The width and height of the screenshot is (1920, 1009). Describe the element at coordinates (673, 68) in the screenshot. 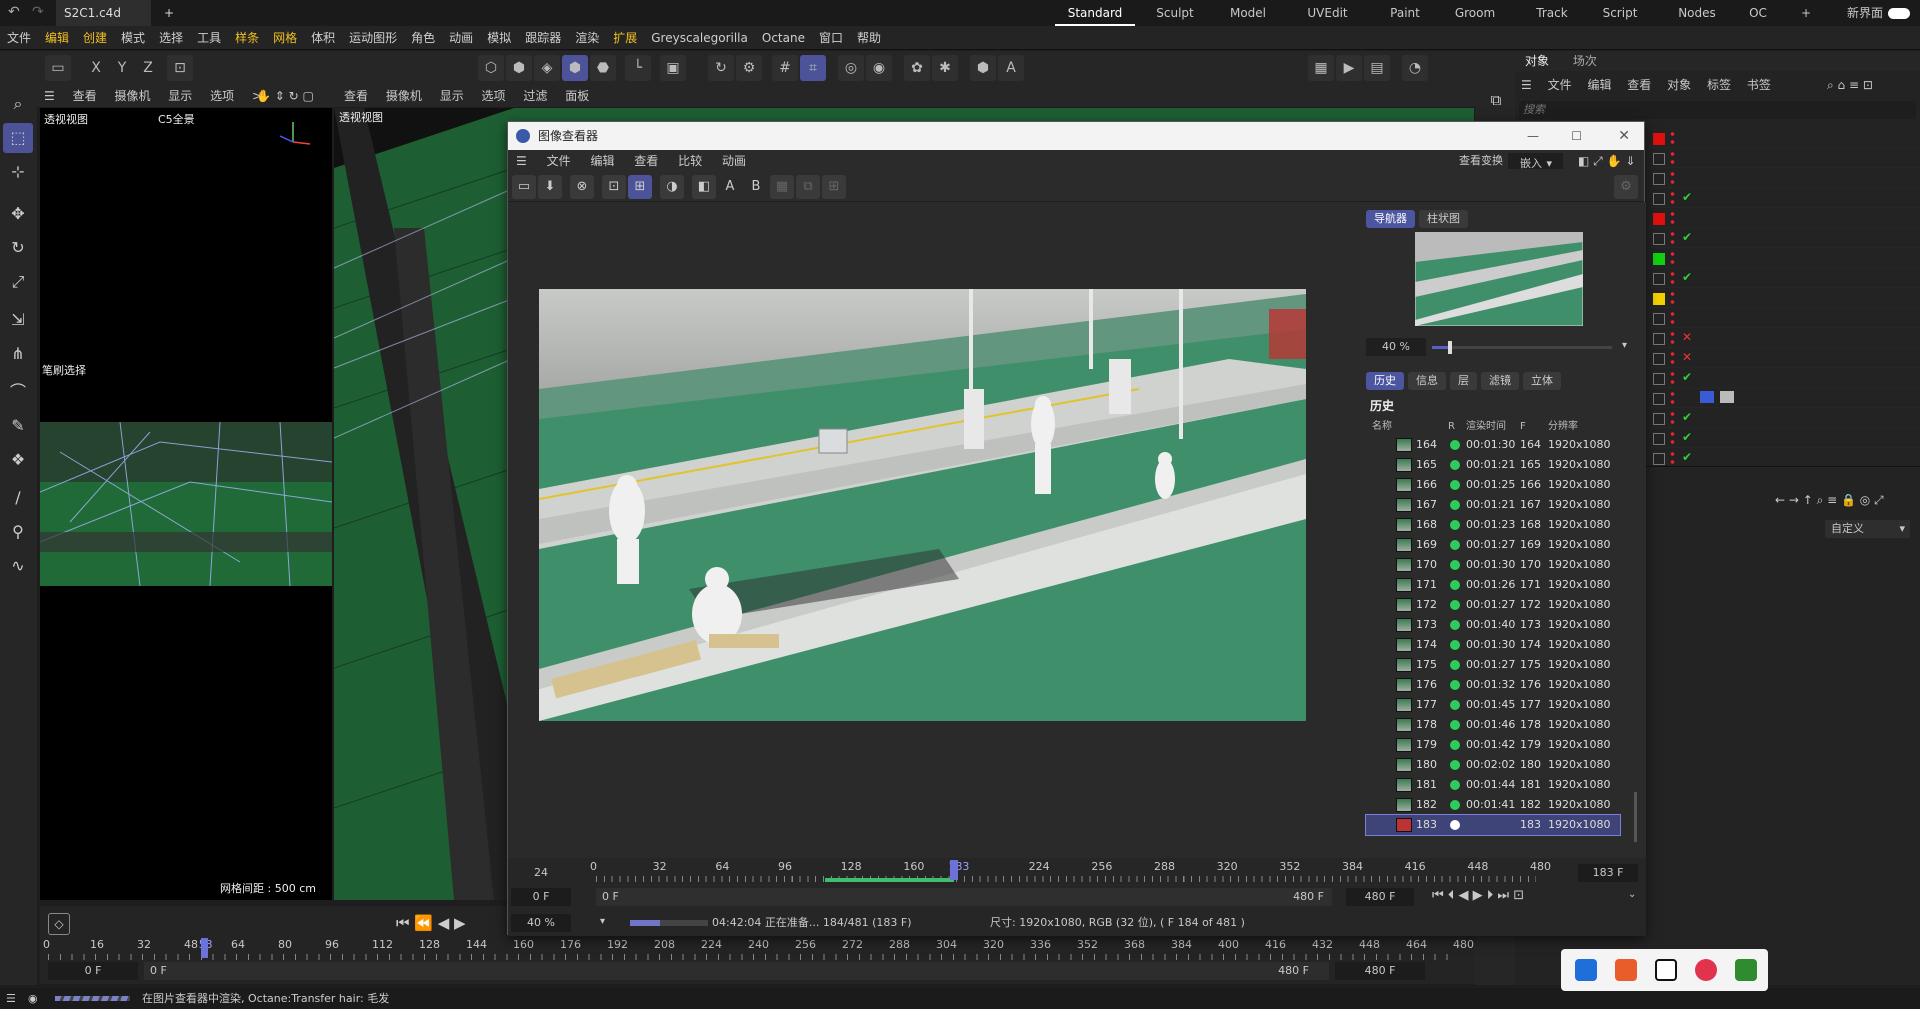

I see `texture-mode-icon: ▣` at that location.